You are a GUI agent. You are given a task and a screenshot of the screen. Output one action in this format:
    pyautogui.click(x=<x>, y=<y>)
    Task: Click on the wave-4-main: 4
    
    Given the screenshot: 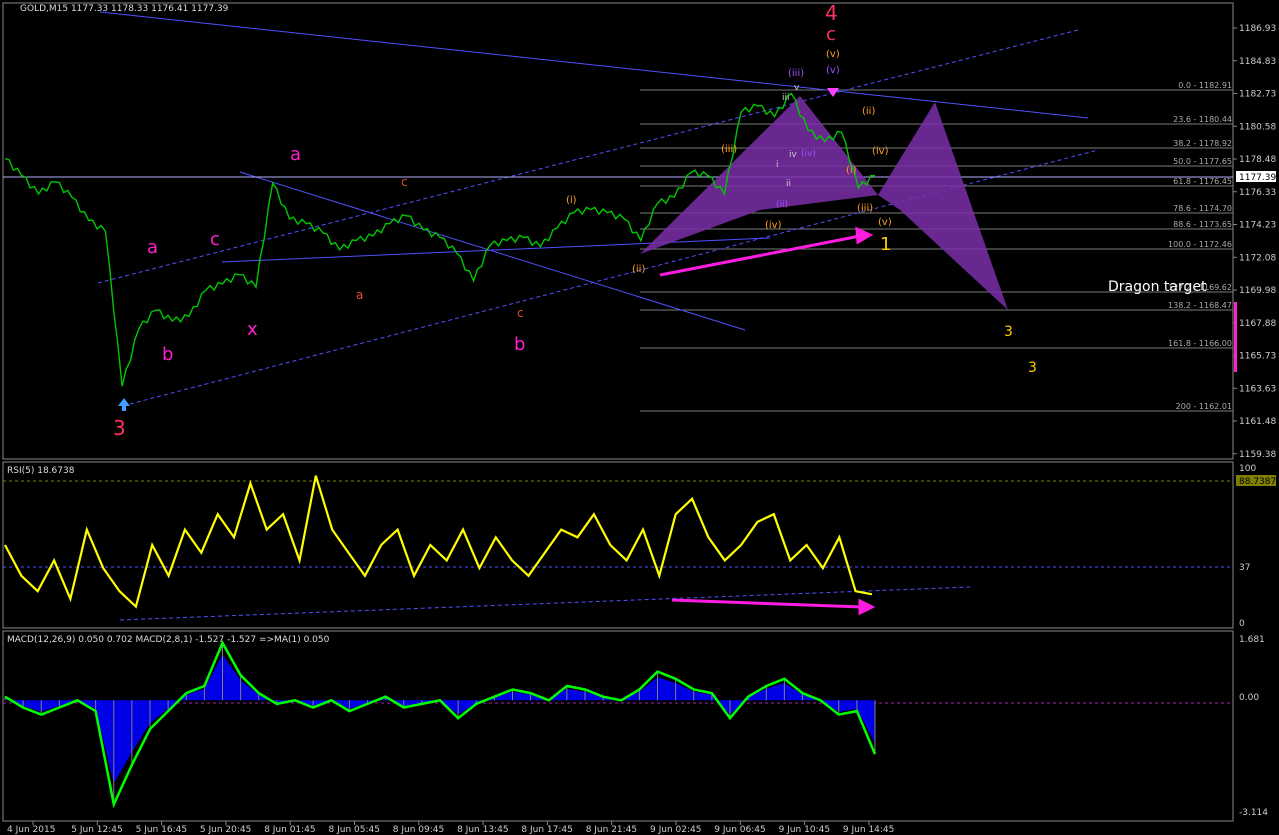 What is the action you would take?
    pyautogui.click(x=831, y=13)
    